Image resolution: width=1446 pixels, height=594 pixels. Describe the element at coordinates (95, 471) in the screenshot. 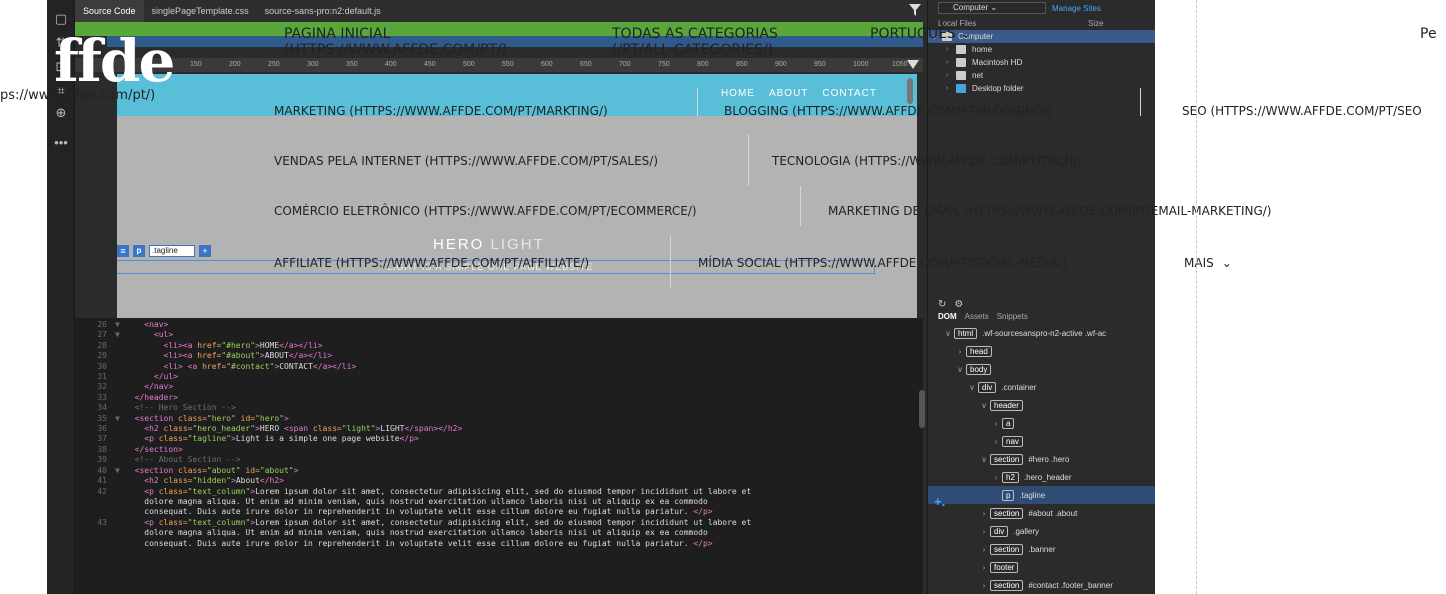

I see `line-number: 40` at that location.